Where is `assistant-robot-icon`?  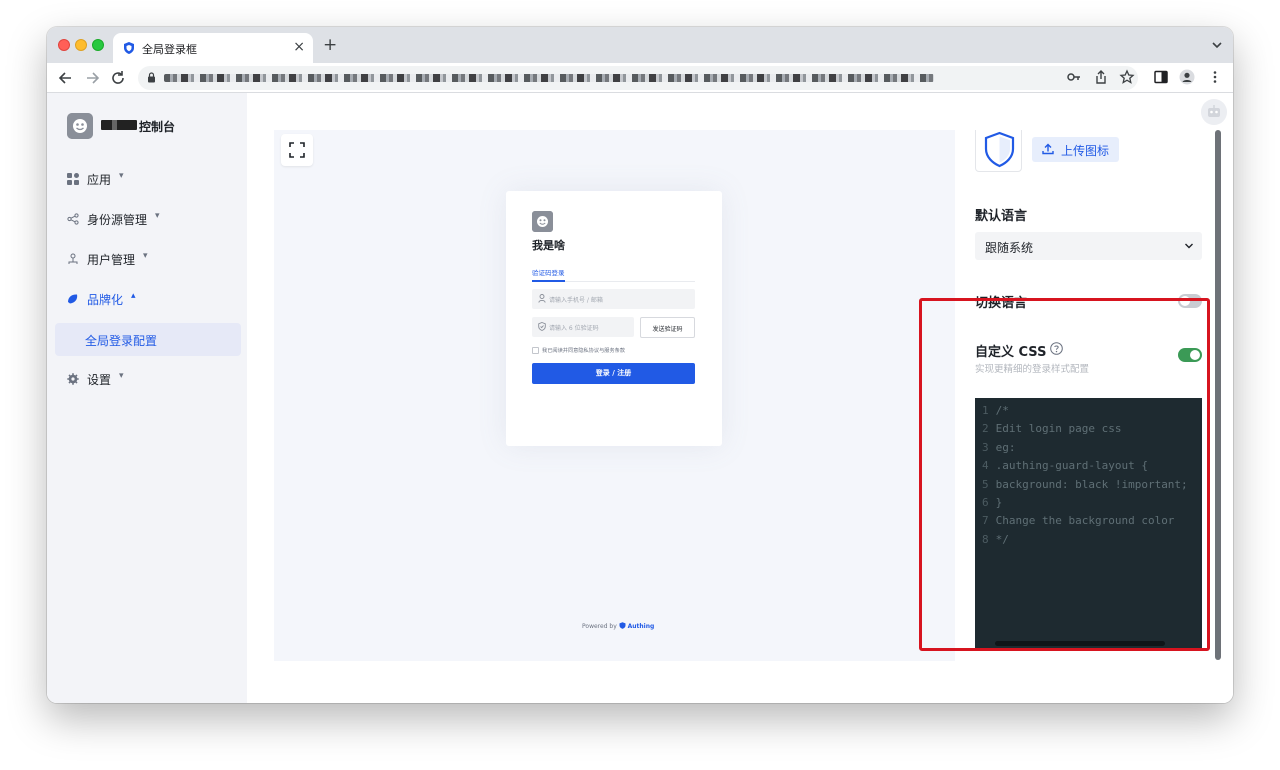 assistant-robot-icon is located at coordinates (1214, 112).